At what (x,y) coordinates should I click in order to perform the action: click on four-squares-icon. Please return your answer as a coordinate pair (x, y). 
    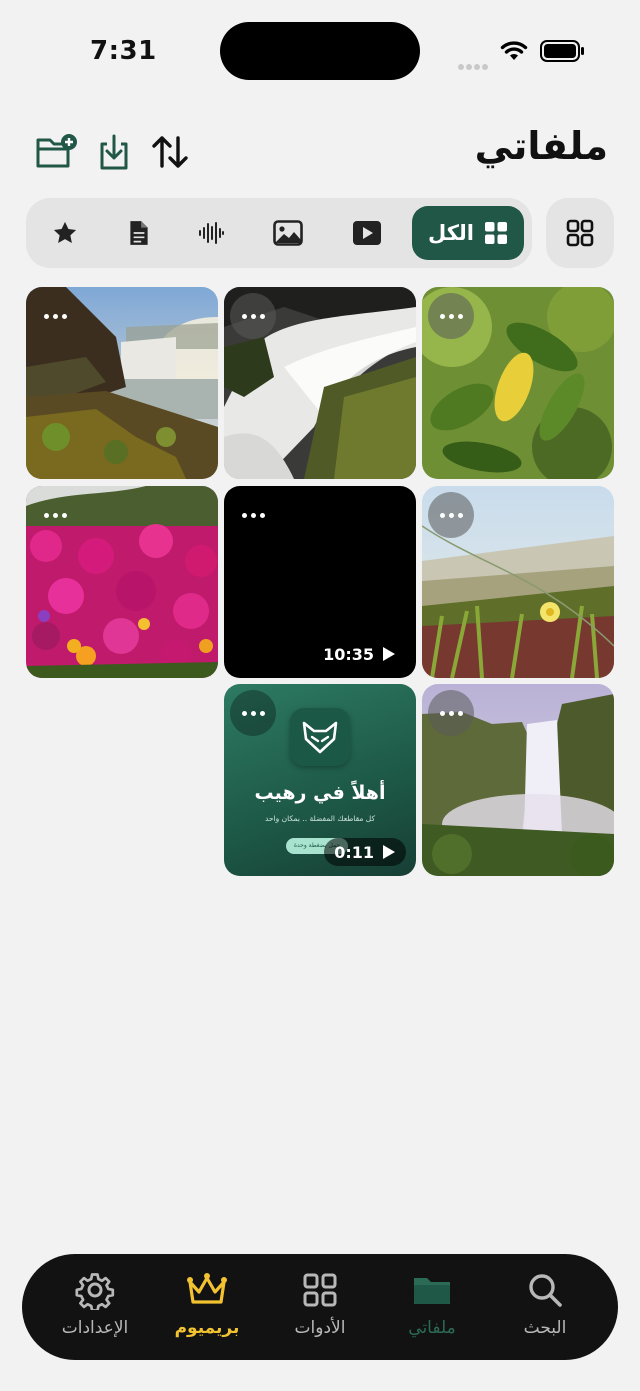
    Looking at the image, I should click on (496, 233).